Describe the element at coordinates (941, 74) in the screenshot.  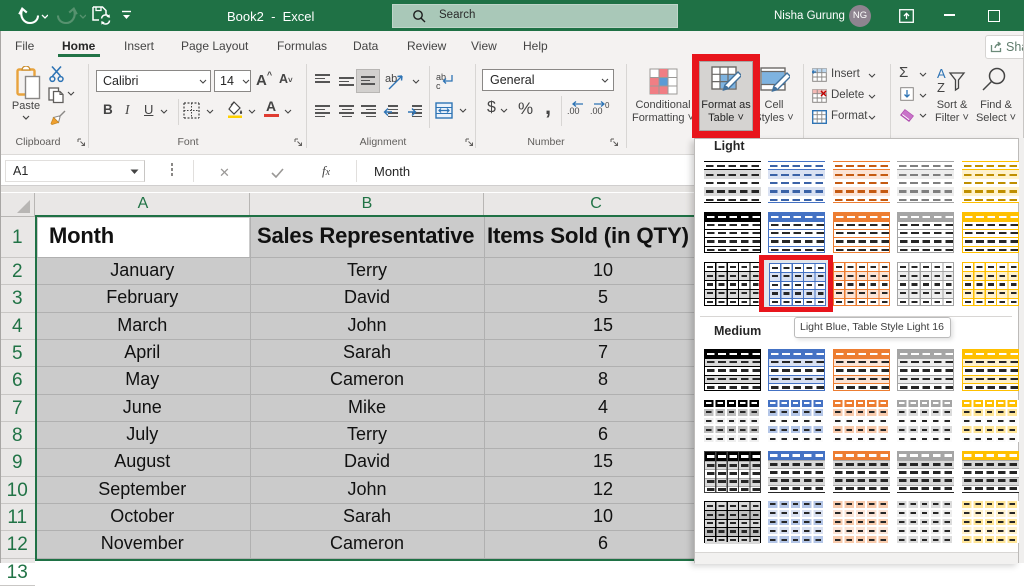
I see `svg-text: A` at that location.